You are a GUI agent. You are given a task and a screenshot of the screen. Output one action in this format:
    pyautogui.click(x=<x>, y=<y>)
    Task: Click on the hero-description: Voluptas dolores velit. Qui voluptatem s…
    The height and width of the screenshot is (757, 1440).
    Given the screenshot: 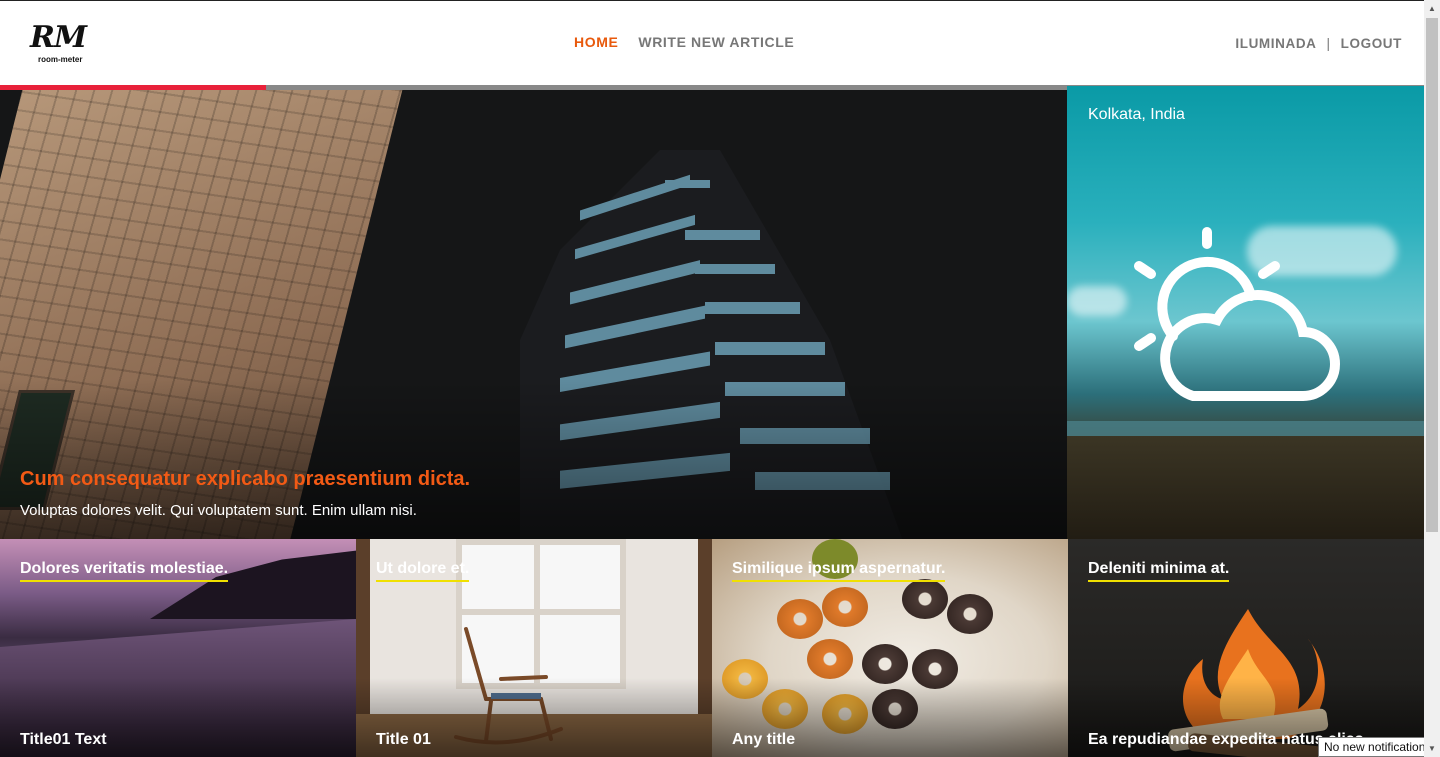 What is the action you would take?
    pyautogui.click(x=218, y=510)
    